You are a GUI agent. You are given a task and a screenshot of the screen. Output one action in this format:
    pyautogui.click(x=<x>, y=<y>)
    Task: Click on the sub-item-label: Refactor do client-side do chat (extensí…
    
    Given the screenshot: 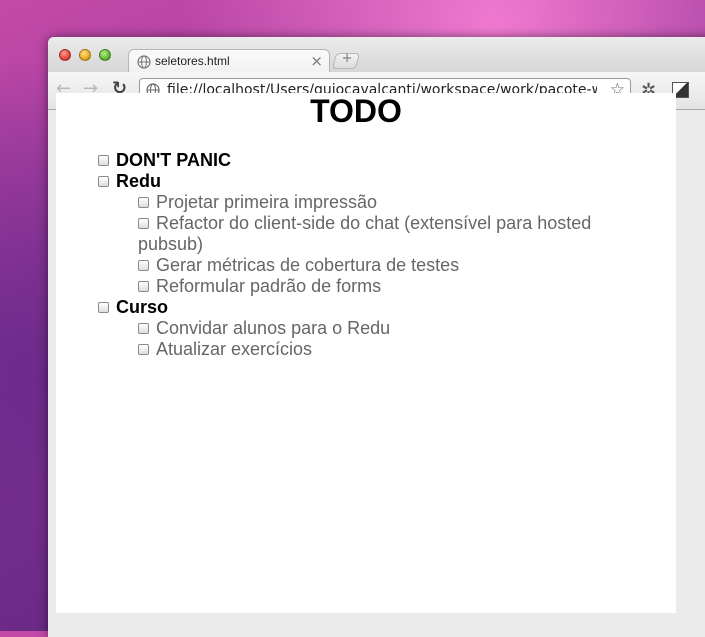 What is the action you would take?
    pyautogui.click(x=365, y=233)
    